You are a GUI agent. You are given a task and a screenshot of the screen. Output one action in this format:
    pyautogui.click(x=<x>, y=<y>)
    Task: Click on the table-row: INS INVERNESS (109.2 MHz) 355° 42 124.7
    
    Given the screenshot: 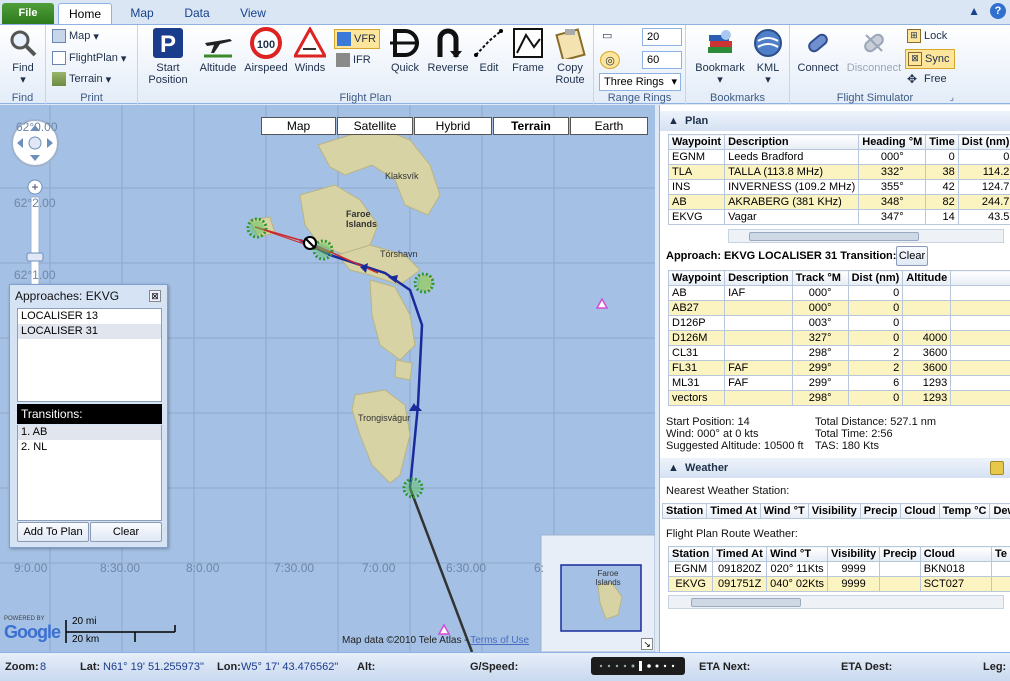 What is the action you would take?
    pyautogui.click(x=838, y=187)
    